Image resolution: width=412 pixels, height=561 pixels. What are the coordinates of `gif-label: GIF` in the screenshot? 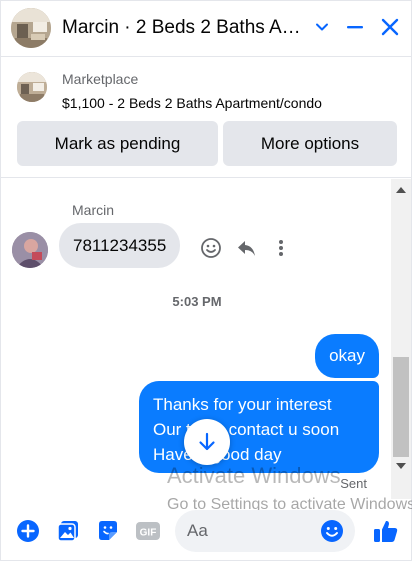 It's located at (148, 533).